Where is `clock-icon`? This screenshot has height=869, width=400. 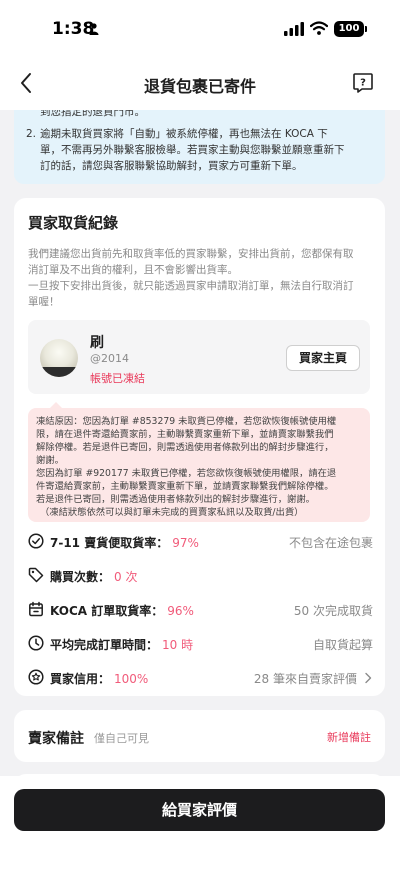 clock-icon is located at coordinates (36, 643).